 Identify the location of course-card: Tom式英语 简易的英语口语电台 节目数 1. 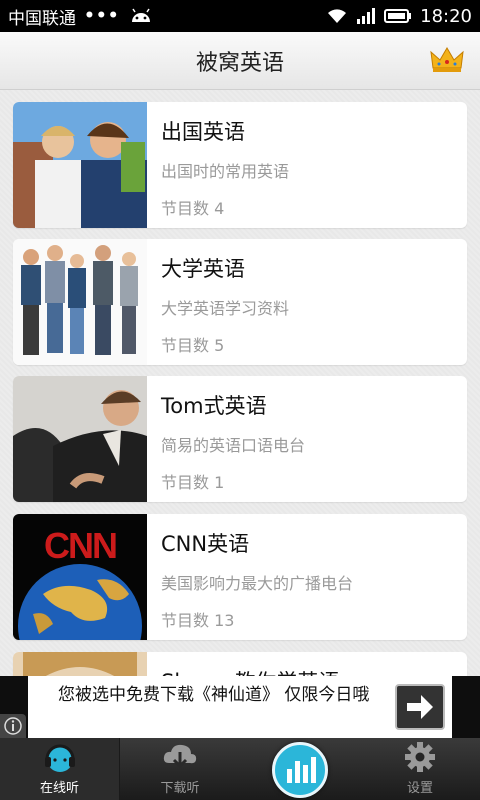
(240, 439).